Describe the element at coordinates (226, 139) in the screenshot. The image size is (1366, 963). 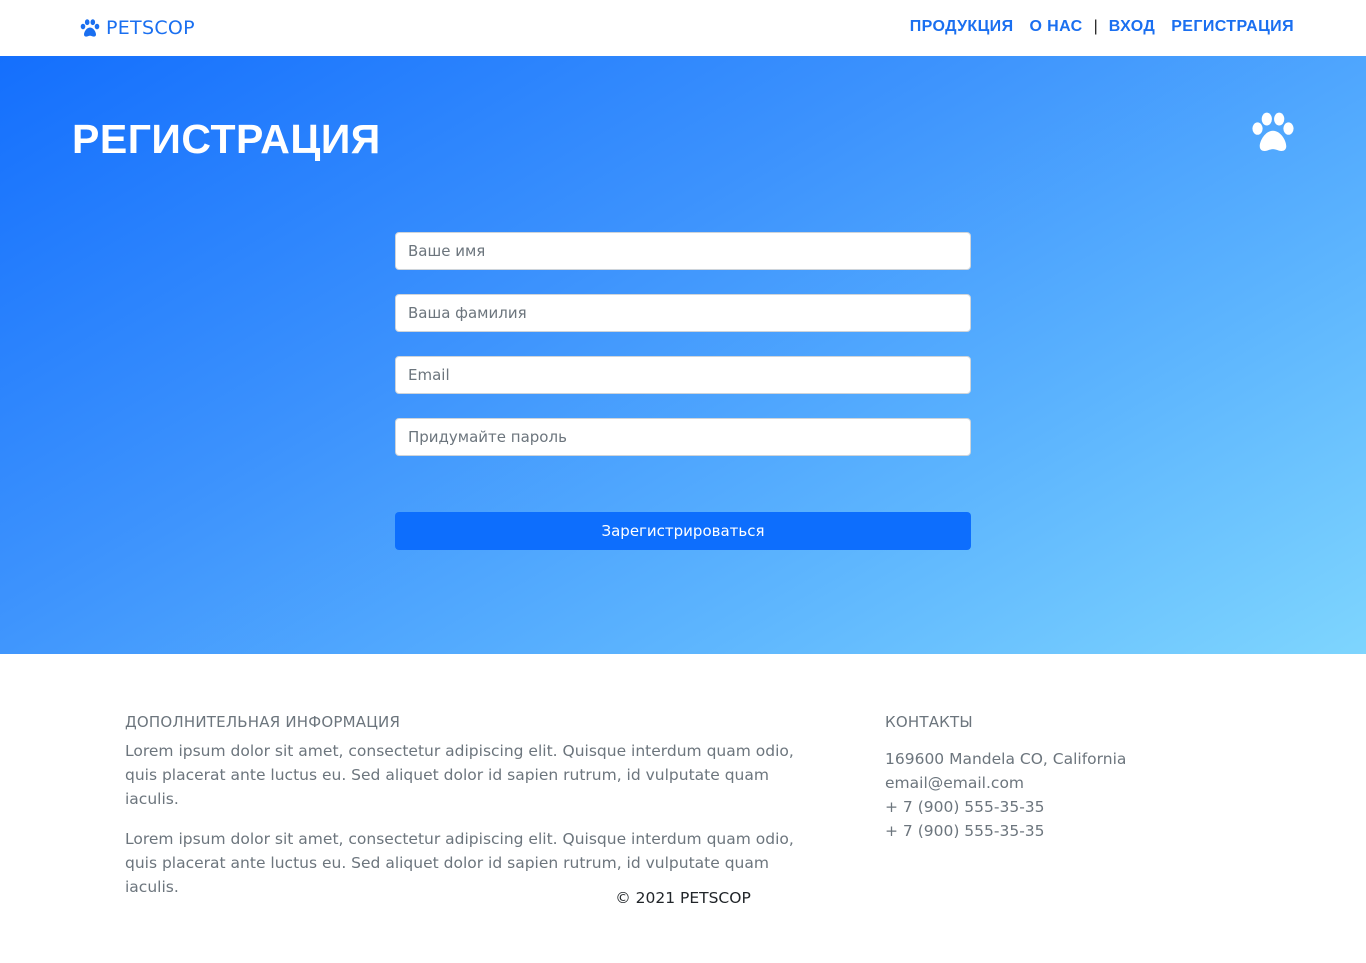
I see `page-title: РЕГИСТРАЦИЯ` at that location.